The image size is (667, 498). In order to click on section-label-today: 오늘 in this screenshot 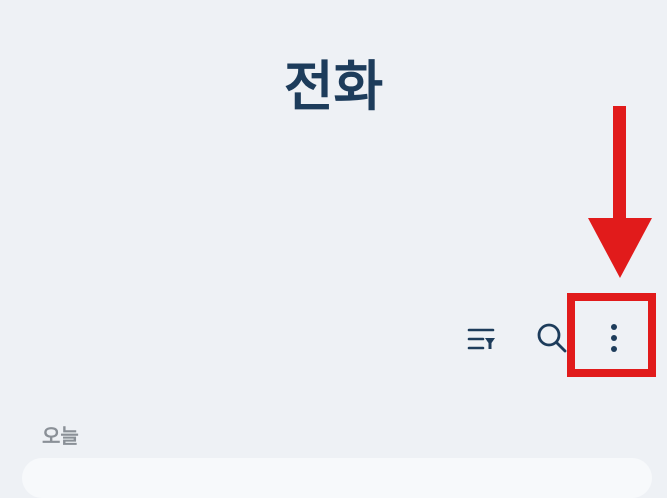, I will do `click(60, 436)`.